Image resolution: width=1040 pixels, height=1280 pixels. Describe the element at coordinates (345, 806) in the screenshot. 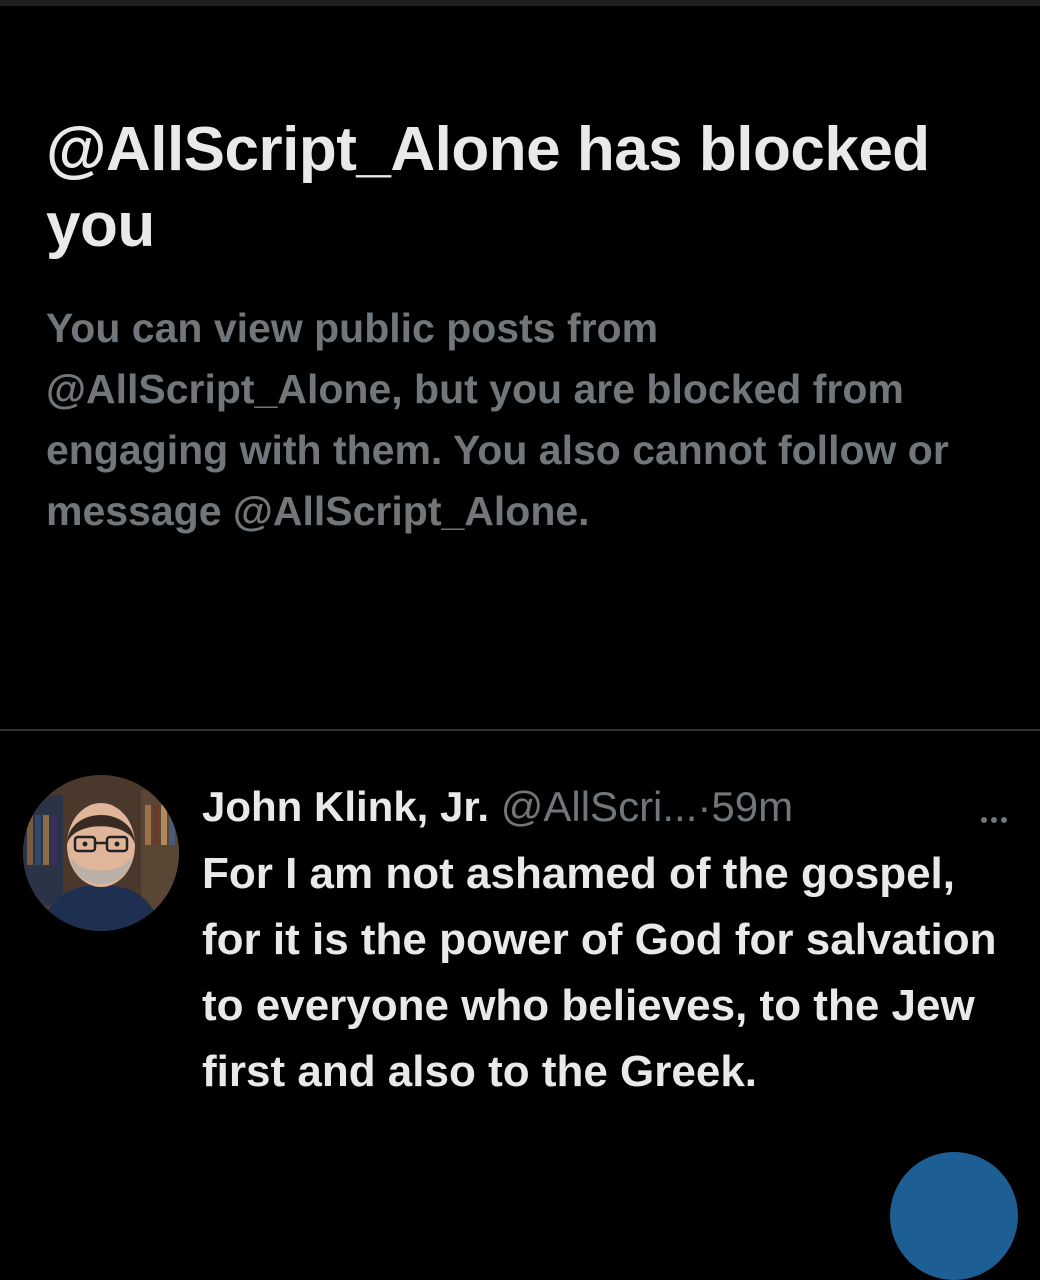

I see `author-name: John Klink, Jr.` at that location.